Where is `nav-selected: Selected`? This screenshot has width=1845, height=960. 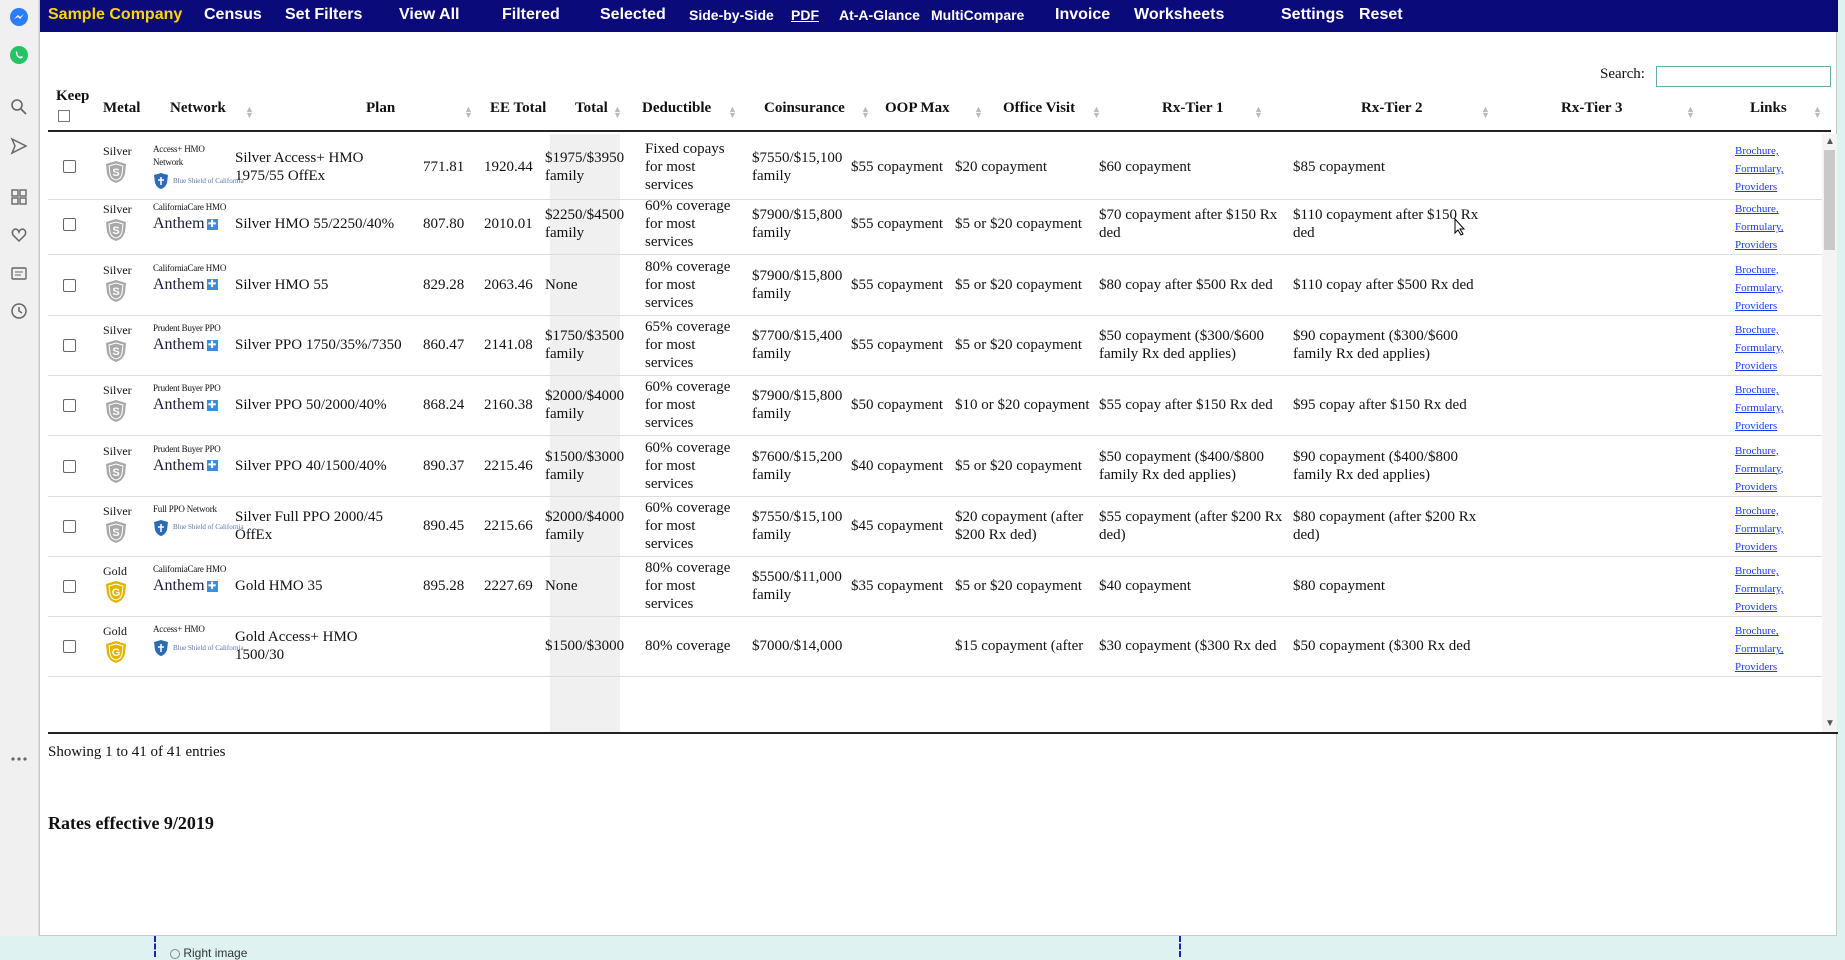
nav-selected: Selected is located at coordinates (633, 15).